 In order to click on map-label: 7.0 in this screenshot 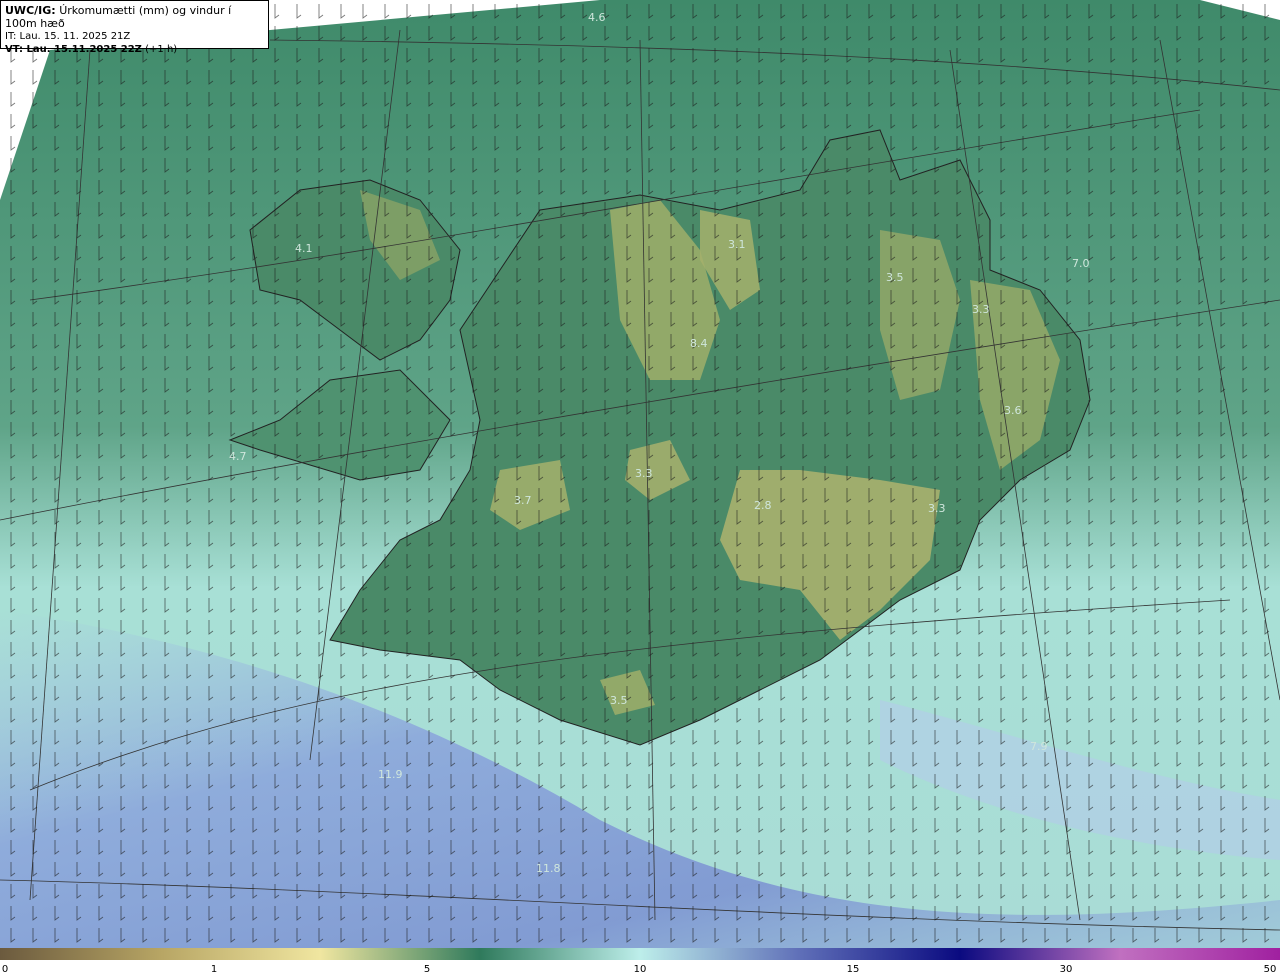, I will do `click(1081, 263)`.